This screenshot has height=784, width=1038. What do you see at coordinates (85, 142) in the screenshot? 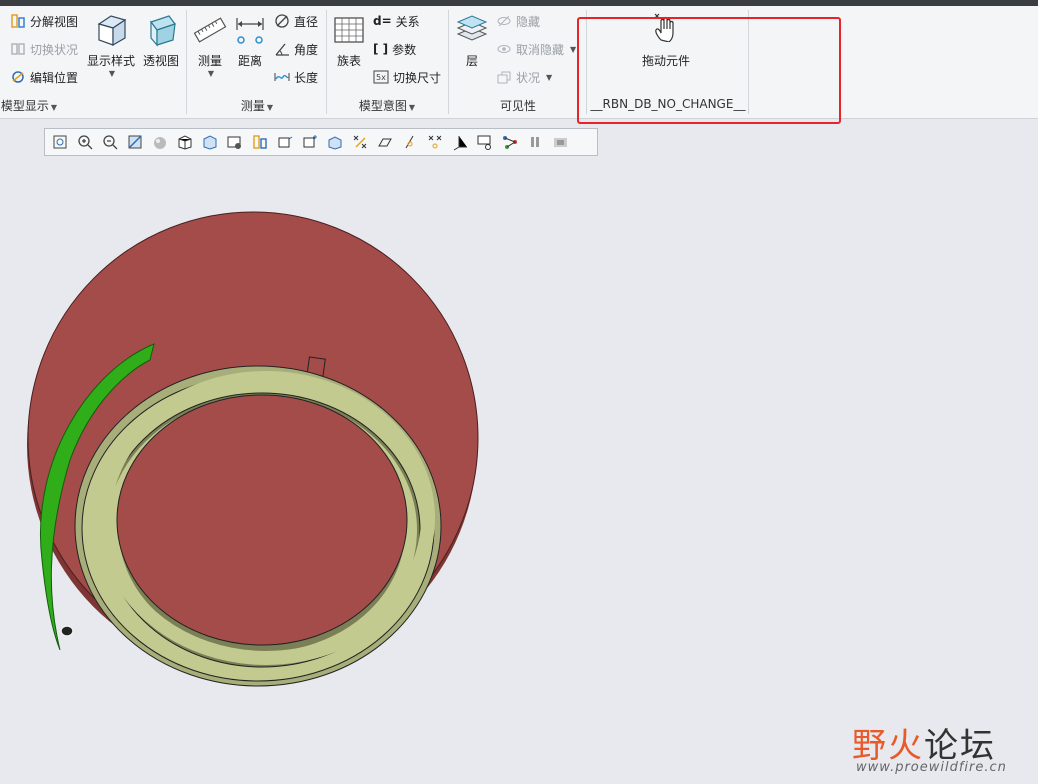
I see `zoom-in-icon` at bounding box center [85, 142].